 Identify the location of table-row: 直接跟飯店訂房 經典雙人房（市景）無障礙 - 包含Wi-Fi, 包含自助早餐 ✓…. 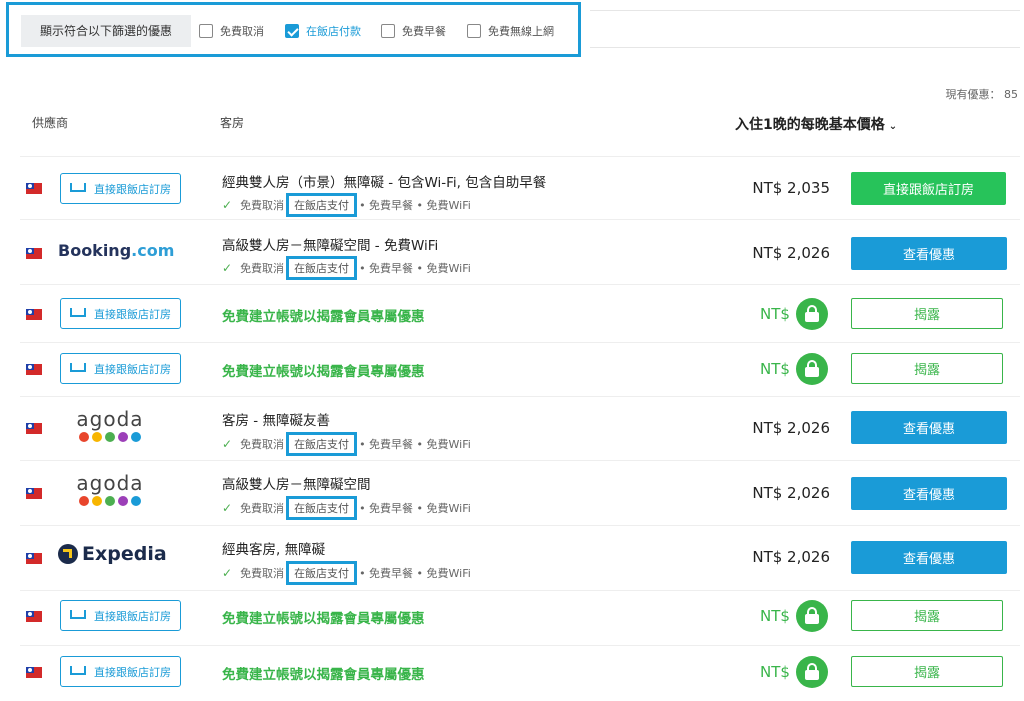
(520, 187).